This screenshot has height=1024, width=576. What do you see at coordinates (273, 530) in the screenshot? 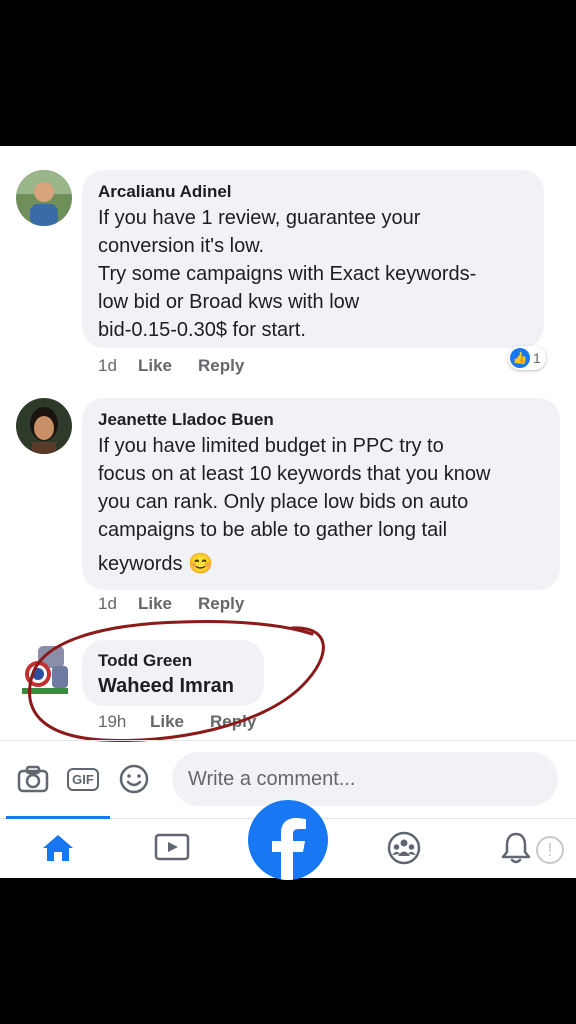
I see `comment-line: campaigns to be able to gather long tail` at bounding box center [273, 530].